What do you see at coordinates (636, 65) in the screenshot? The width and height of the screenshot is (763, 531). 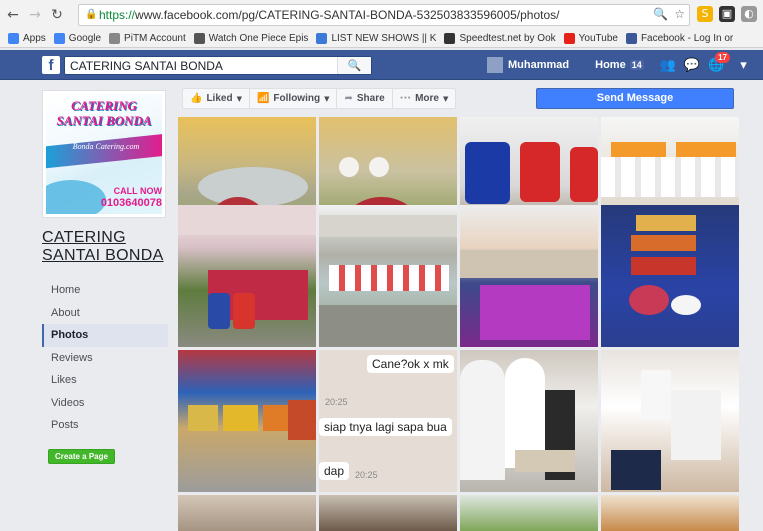 I see `home-count: 14` at bounding box center [636, 65].